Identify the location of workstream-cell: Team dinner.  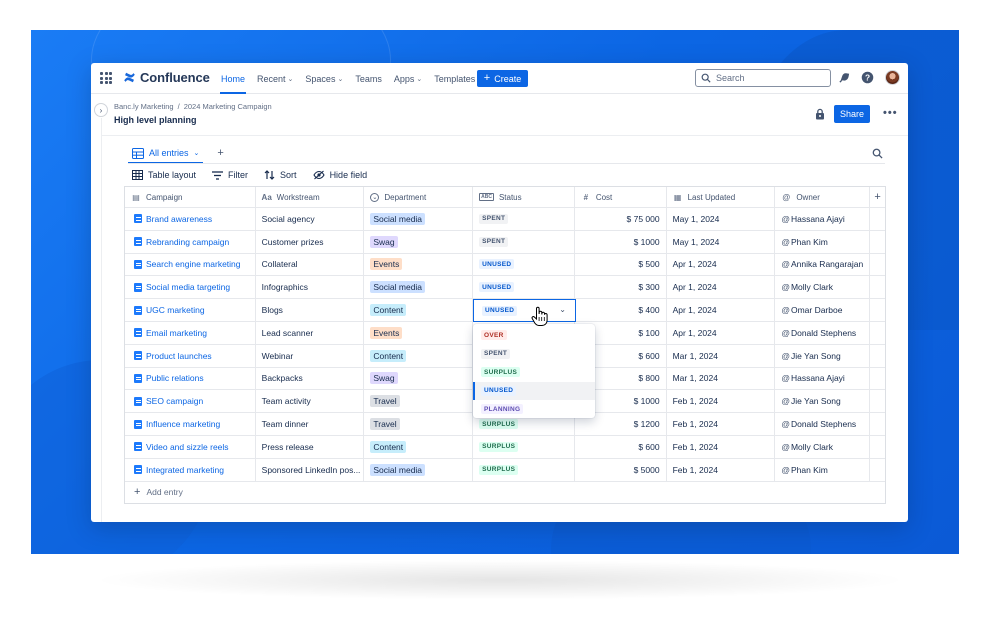
(310, 424).